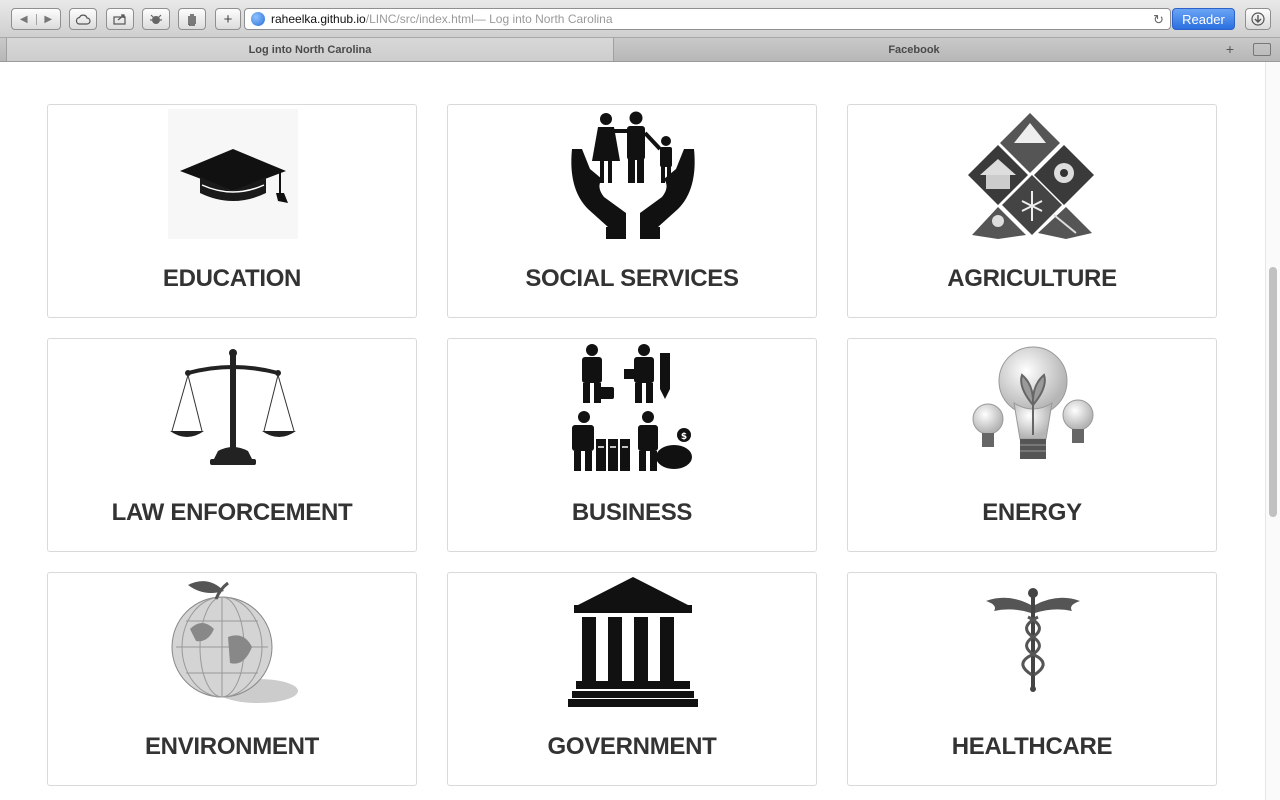 The image size is (1280, 800). I want to click on graduation-cap-icon, so click(233, 174).